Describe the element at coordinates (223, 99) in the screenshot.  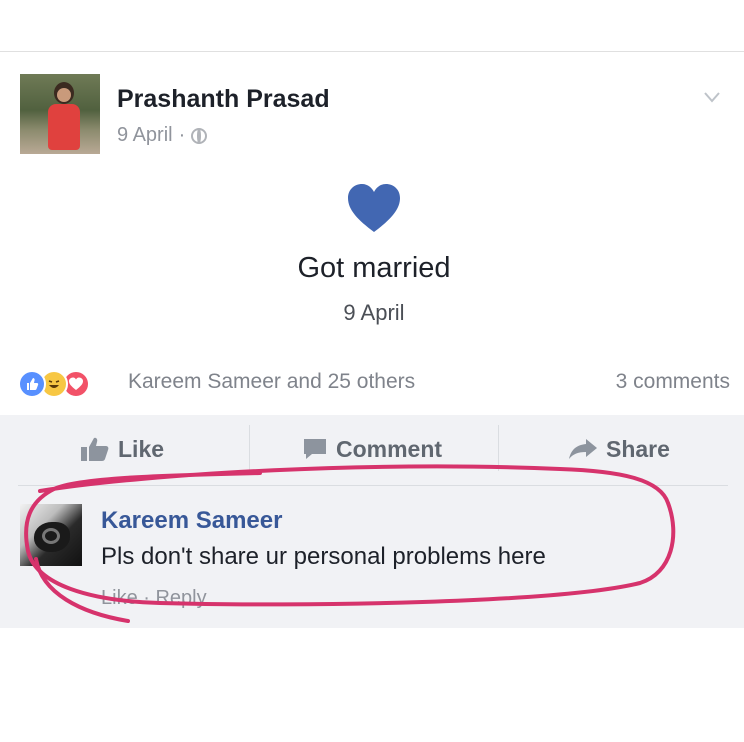
I see `author-name: Prashanth Prasad` at that location.